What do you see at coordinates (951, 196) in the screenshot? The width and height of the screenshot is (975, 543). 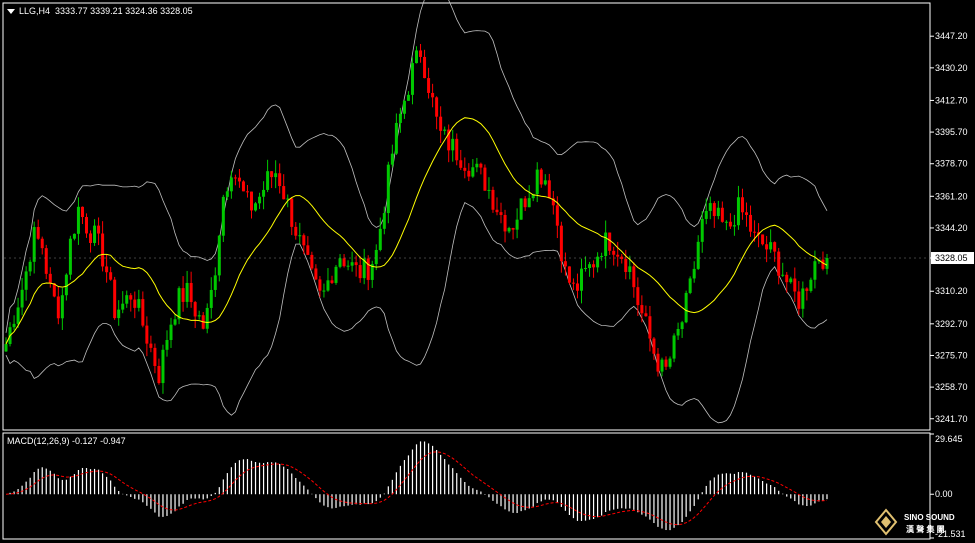 I see `price-tick-label: 3361.20` at bounding box center [951, 196].